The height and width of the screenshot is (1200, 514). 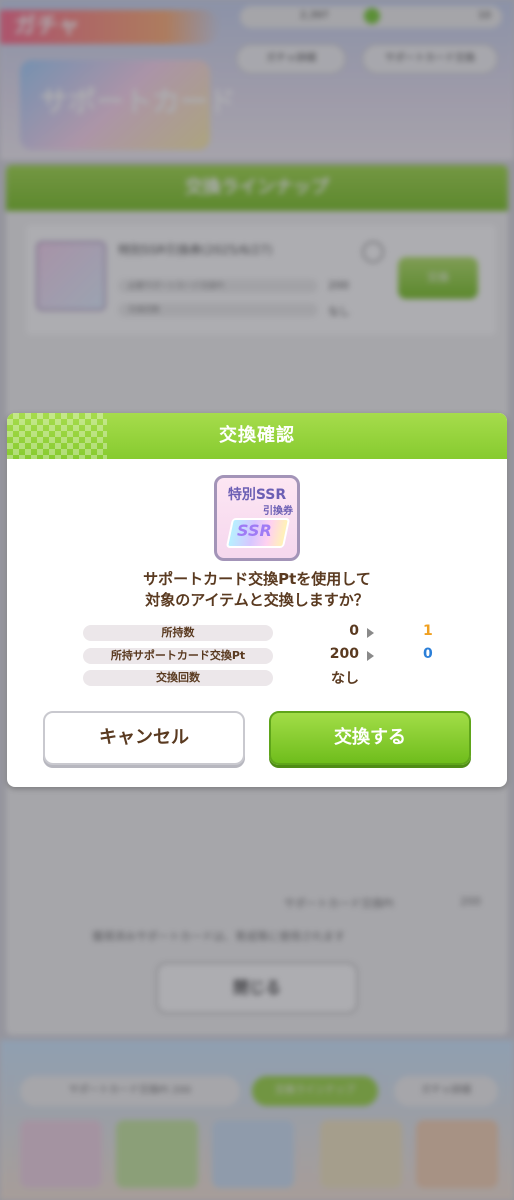 I want to click on dialog-header: 交換確認, so click(x=257, y=436).